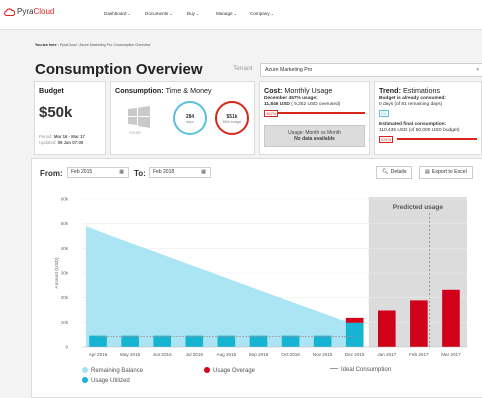  What do you see at coordinates (307, 90) in the screenshot?
I see `cost-title-rest: Monthly Usage` at bounding box center [307, 90].